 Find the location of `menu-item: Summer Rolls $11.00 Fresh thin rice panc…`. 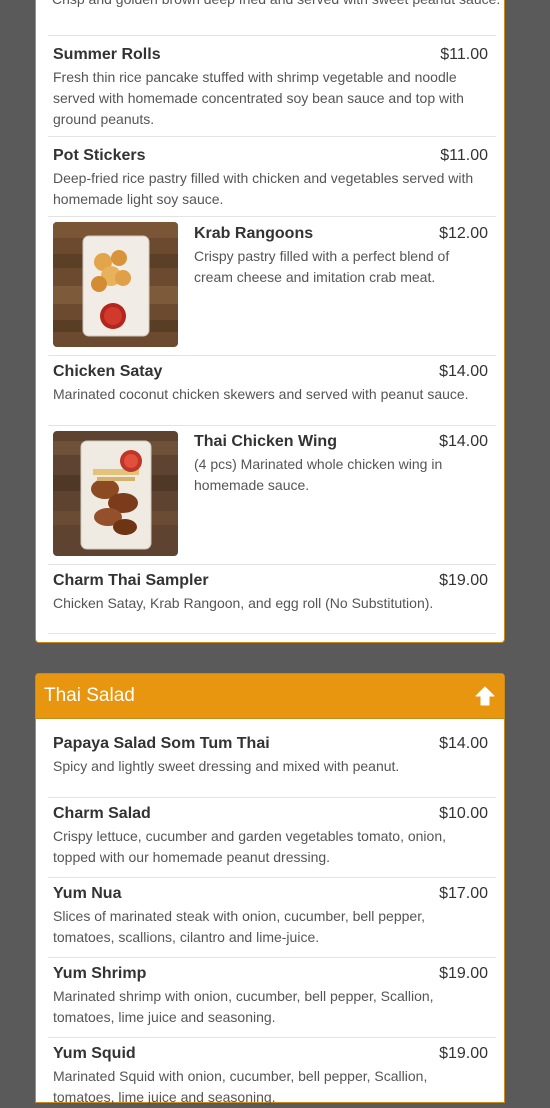

menu-item: Summer Rolls $11.00 Fresh thin rice panc… is located at coordinates (272, 86).